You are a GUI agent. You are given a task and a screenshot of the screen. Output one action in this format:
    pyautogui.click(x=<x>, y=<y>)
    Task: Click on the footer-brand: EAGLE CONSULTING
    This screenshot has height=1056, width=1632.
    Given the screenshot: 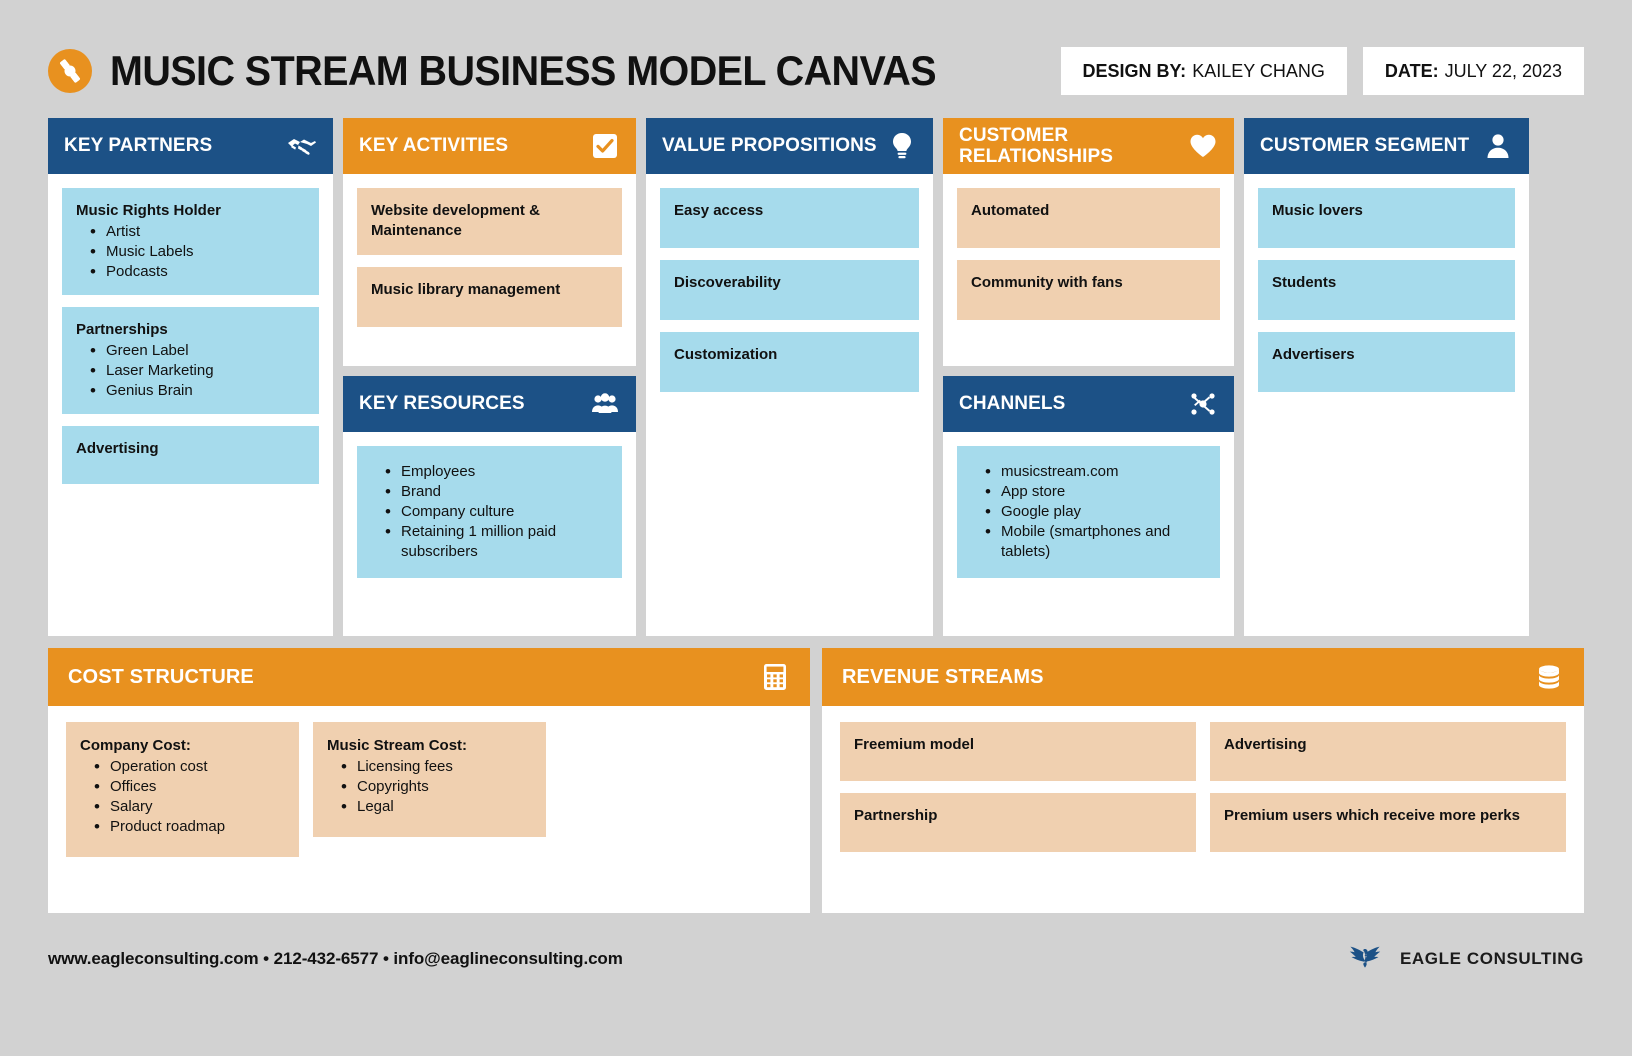 What is the action you would take?
    pyautogui.click(x=1463, y=959)
    